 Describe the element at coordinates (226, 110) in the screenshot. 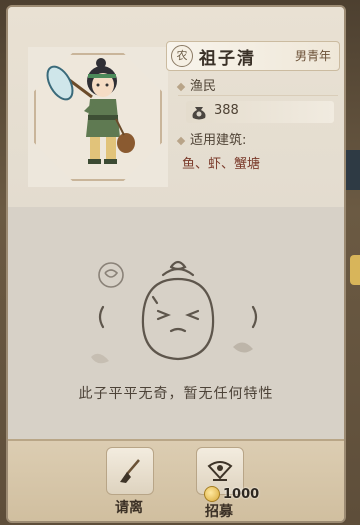

I see `wealth-value: 388` at that location.